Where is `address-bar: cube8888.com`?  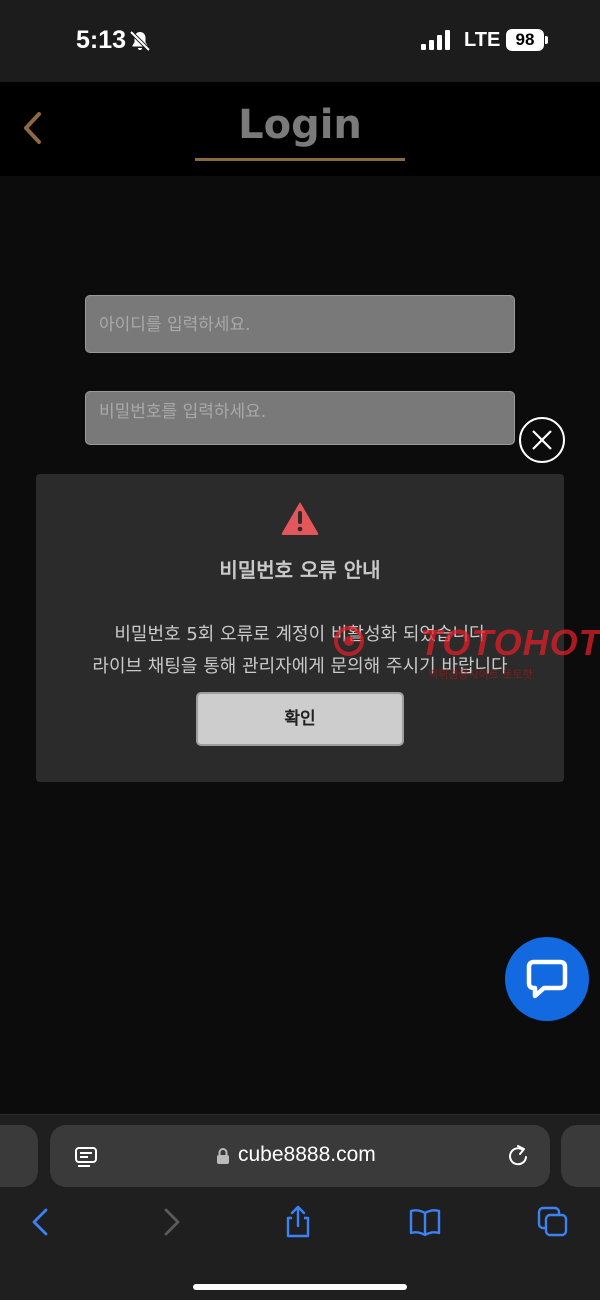
address-bar: cube8888.com is located at coordinates (300, 1156).